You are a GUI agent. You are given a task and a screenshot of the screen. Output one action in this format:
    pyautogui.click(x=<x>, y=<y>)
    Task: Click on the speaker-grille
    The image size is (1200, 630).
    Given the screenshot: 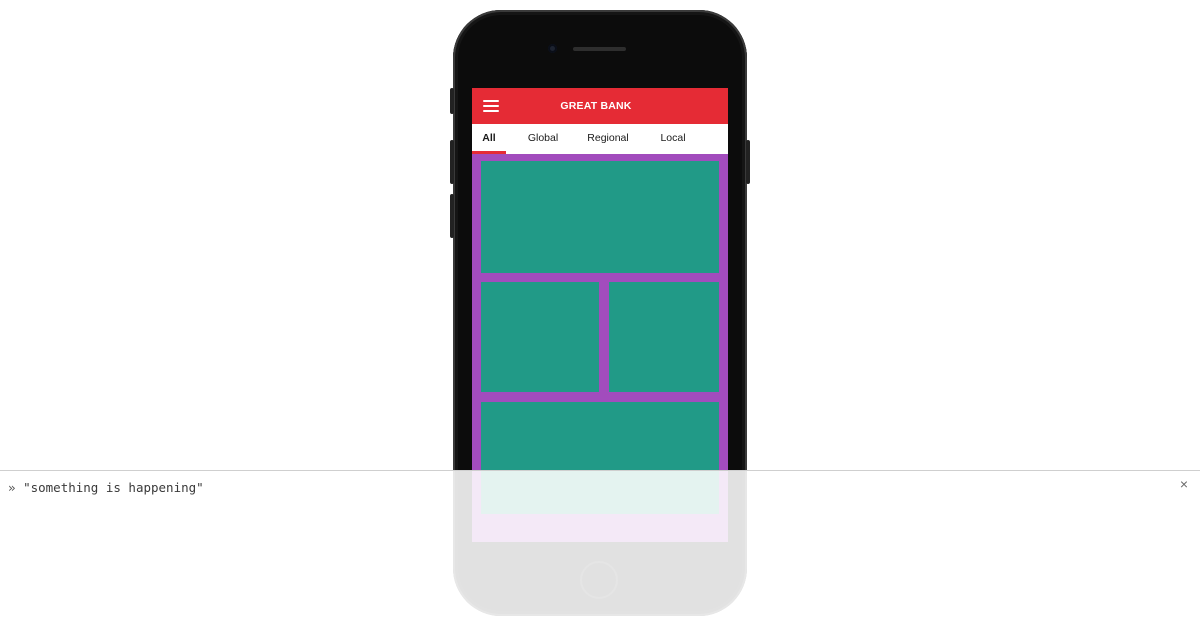 What is the action you would take?
    pyautogui.click(x=599, y=49)
    